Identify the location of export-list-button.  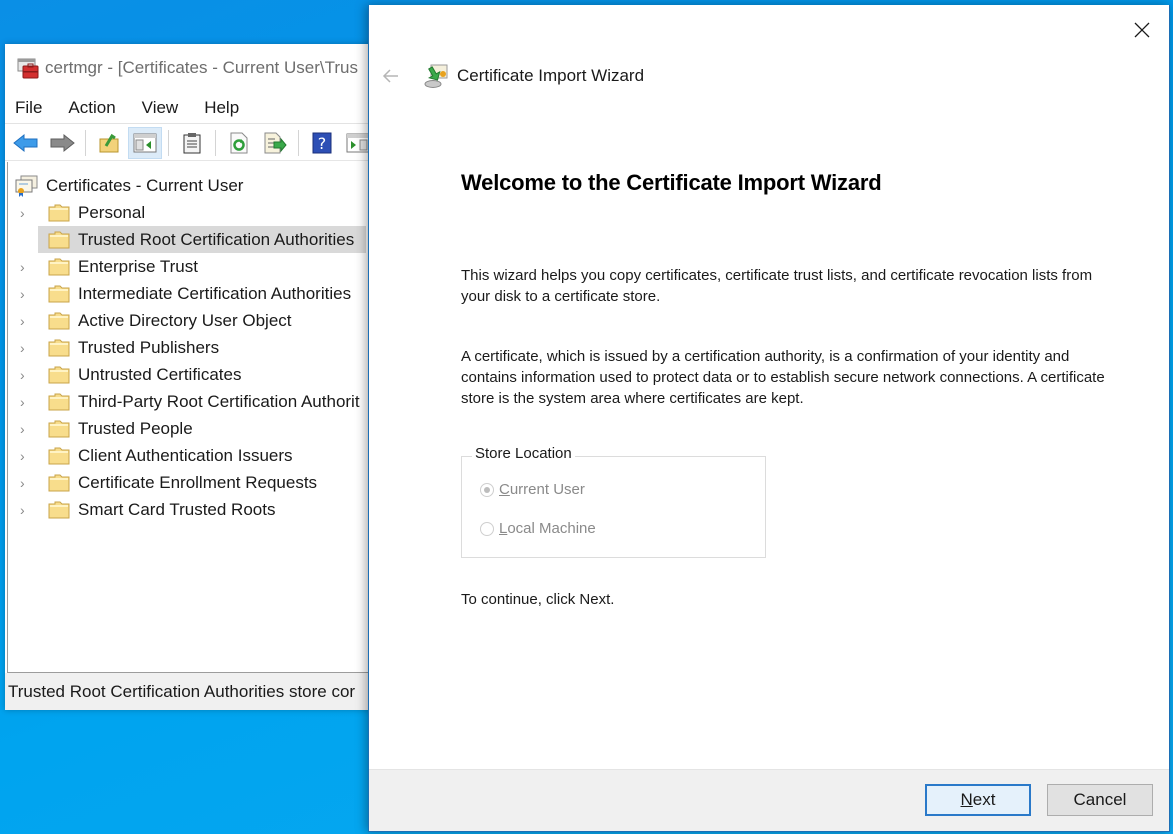
(275, 143).